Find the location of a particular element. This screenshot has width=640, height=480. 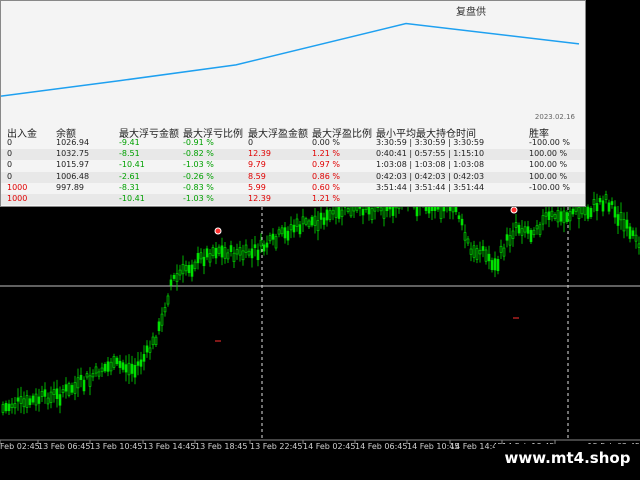

time-axis-label: 13 Feb 18:45 is located at coordinates (221, 446).